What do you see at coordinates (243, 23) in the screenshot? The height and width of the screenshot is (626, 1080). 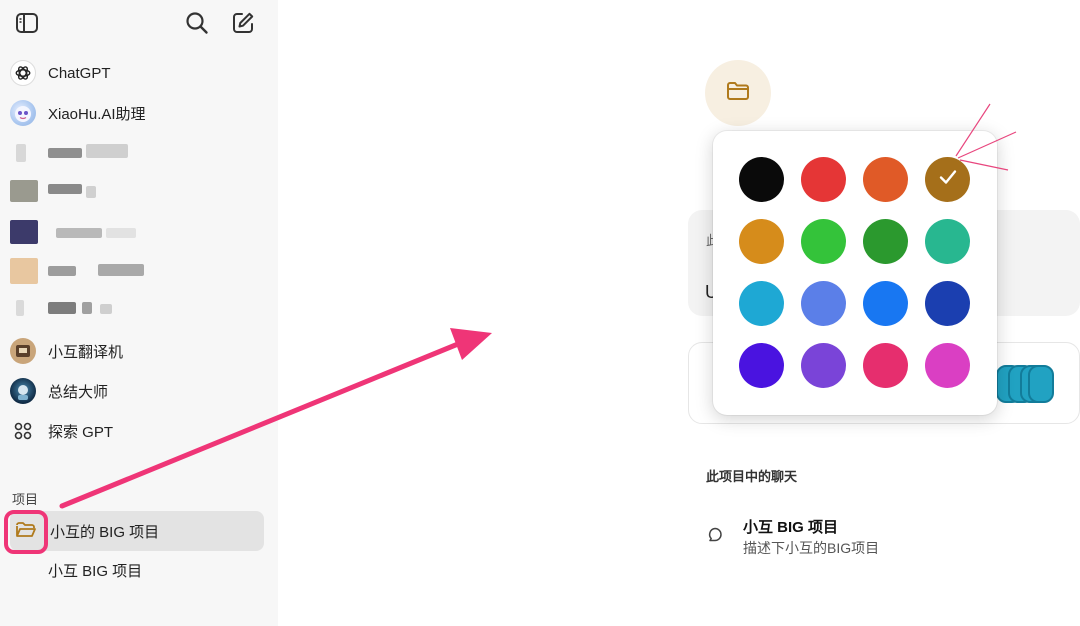 I see `new-chat-icon` at bounding box center [243, 23].